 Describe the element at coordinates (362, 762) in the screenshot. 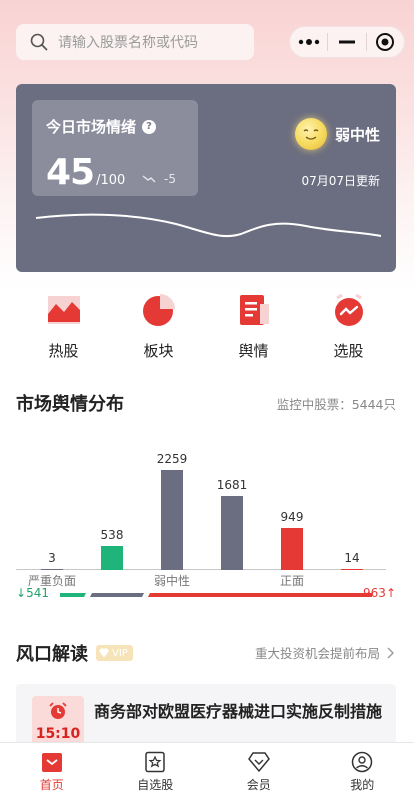

I see `user-icon` at that location.